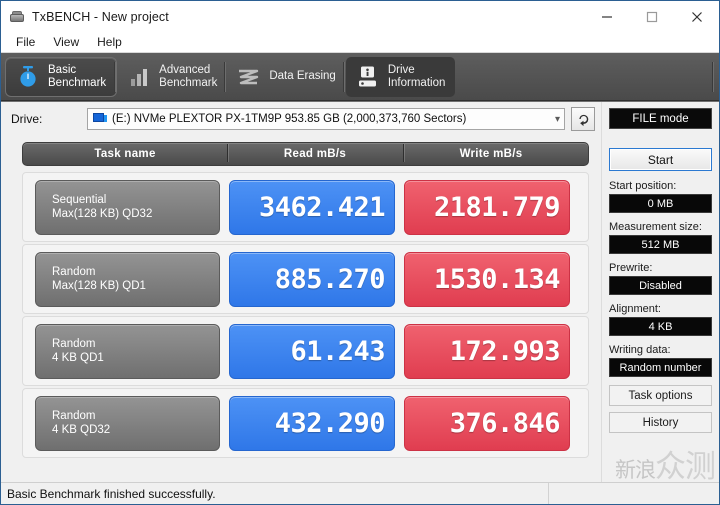 This screenshot has width=720, height=505. I want to click on read-value-cell: 432.290, so click(312, 423).